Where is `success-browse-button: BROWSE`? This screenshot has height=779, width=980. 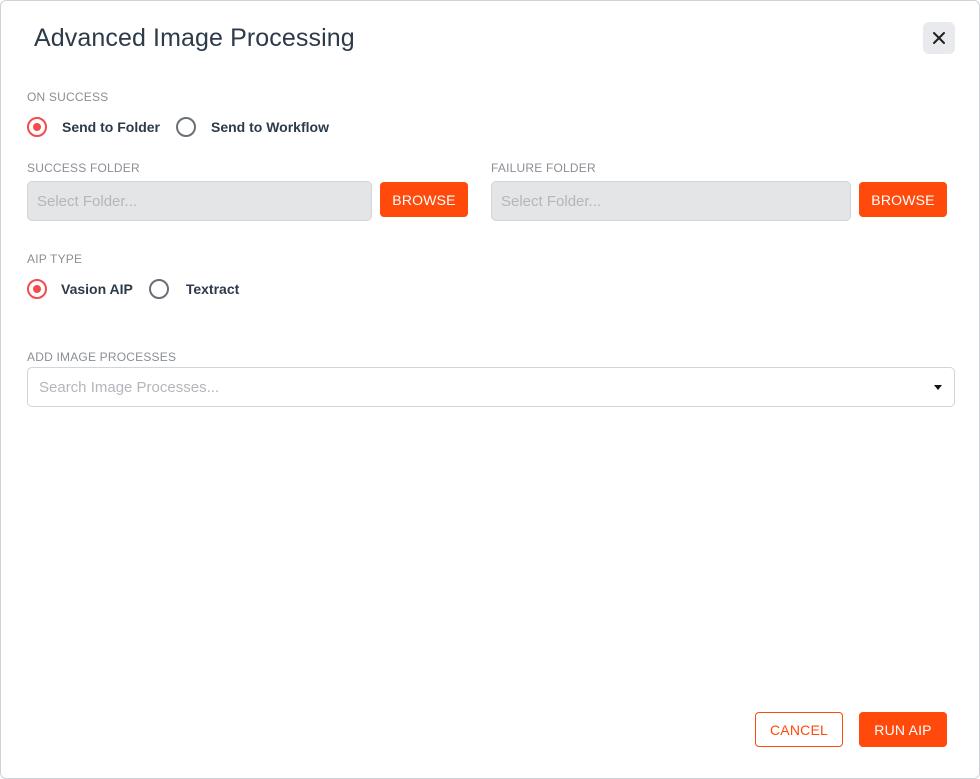 success-browse-button: BROWSE is located at coordinates (424, 199).